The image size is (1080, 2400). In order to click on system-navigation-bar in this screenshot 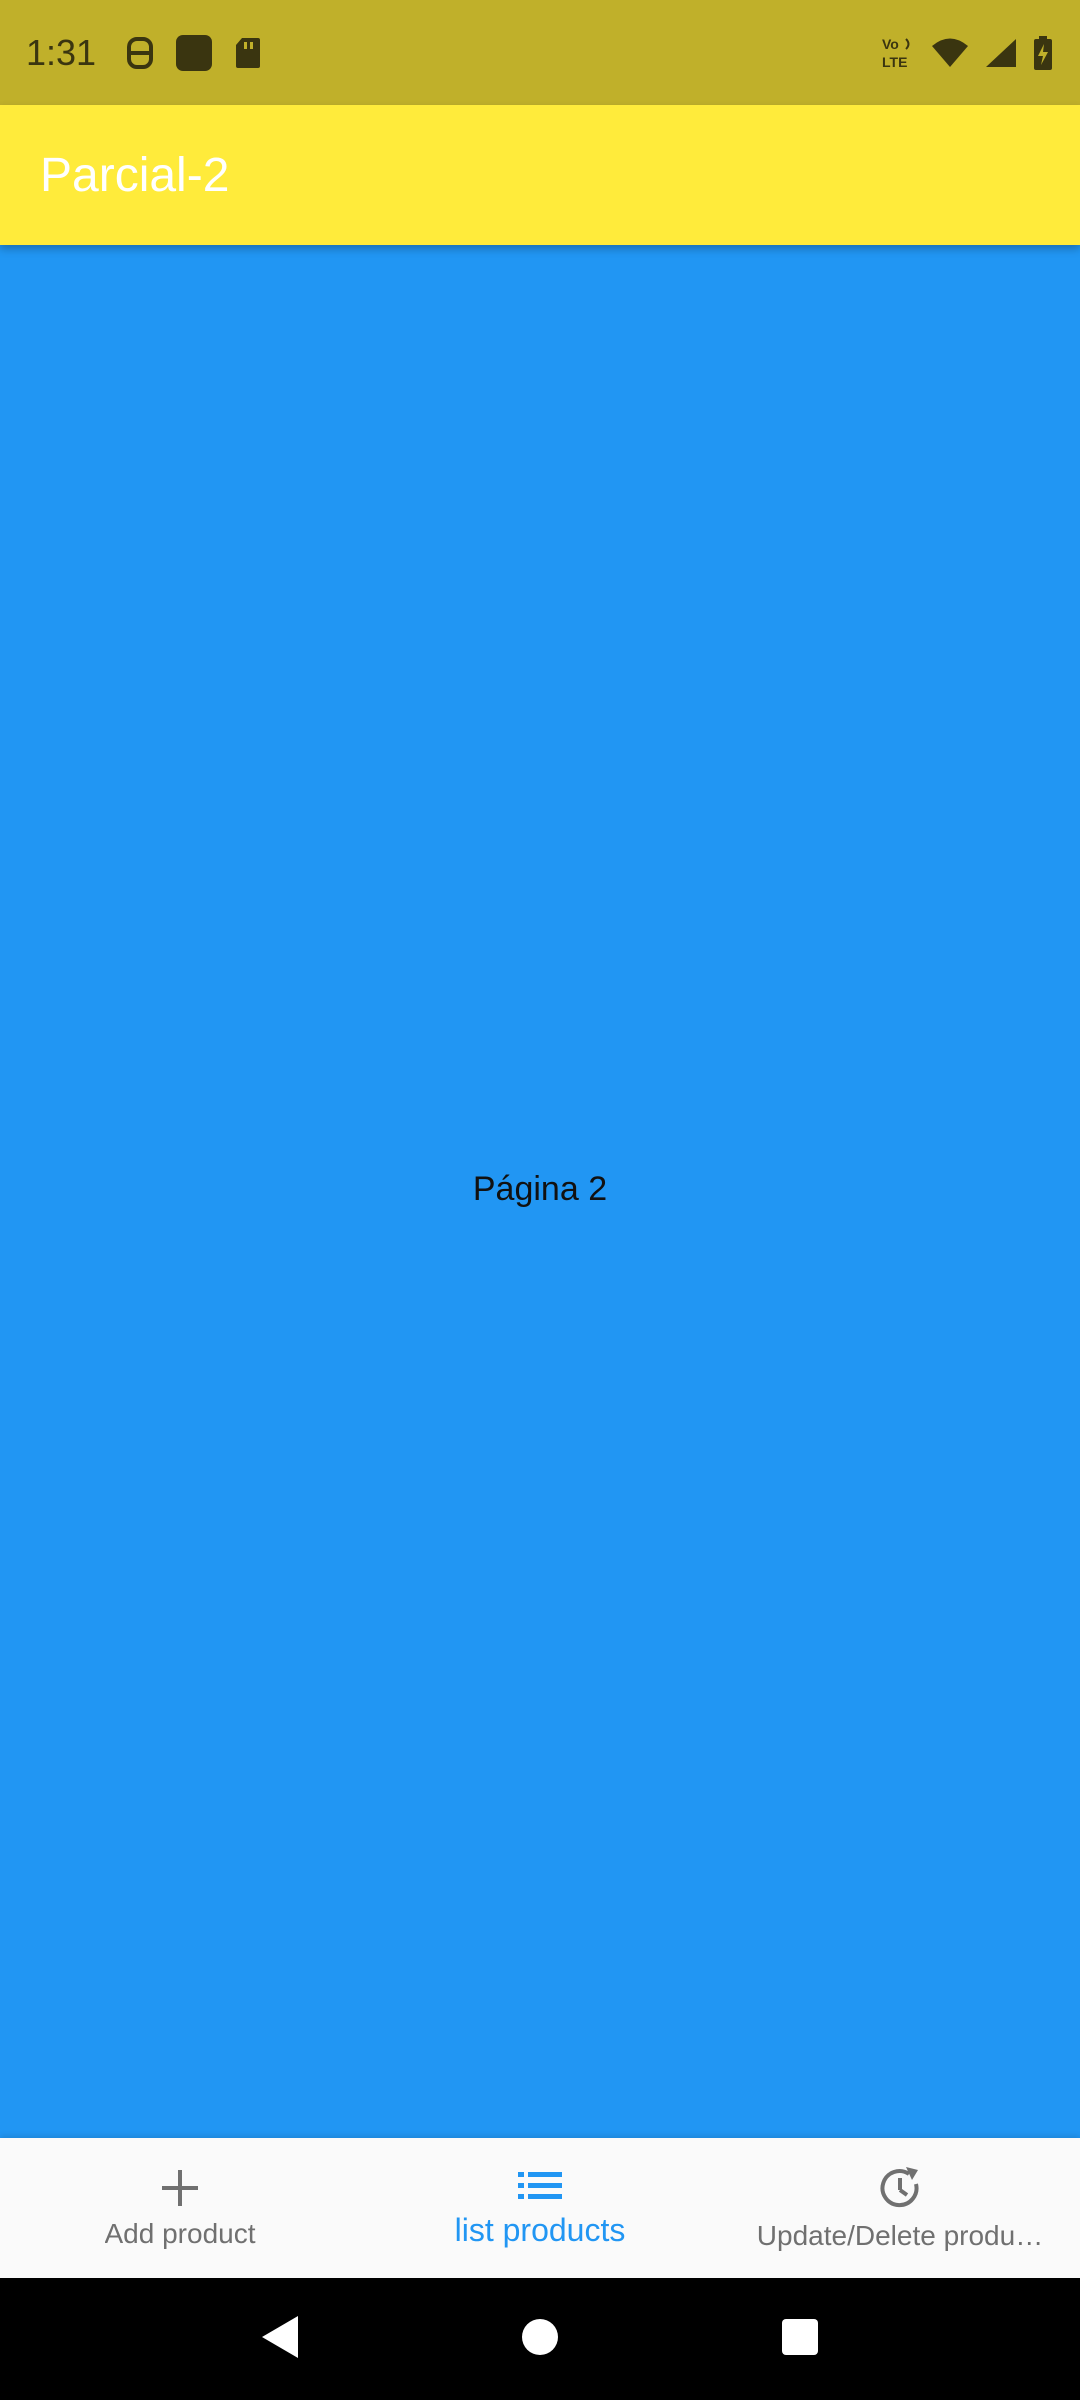, I will do `click(540, 2339)`.